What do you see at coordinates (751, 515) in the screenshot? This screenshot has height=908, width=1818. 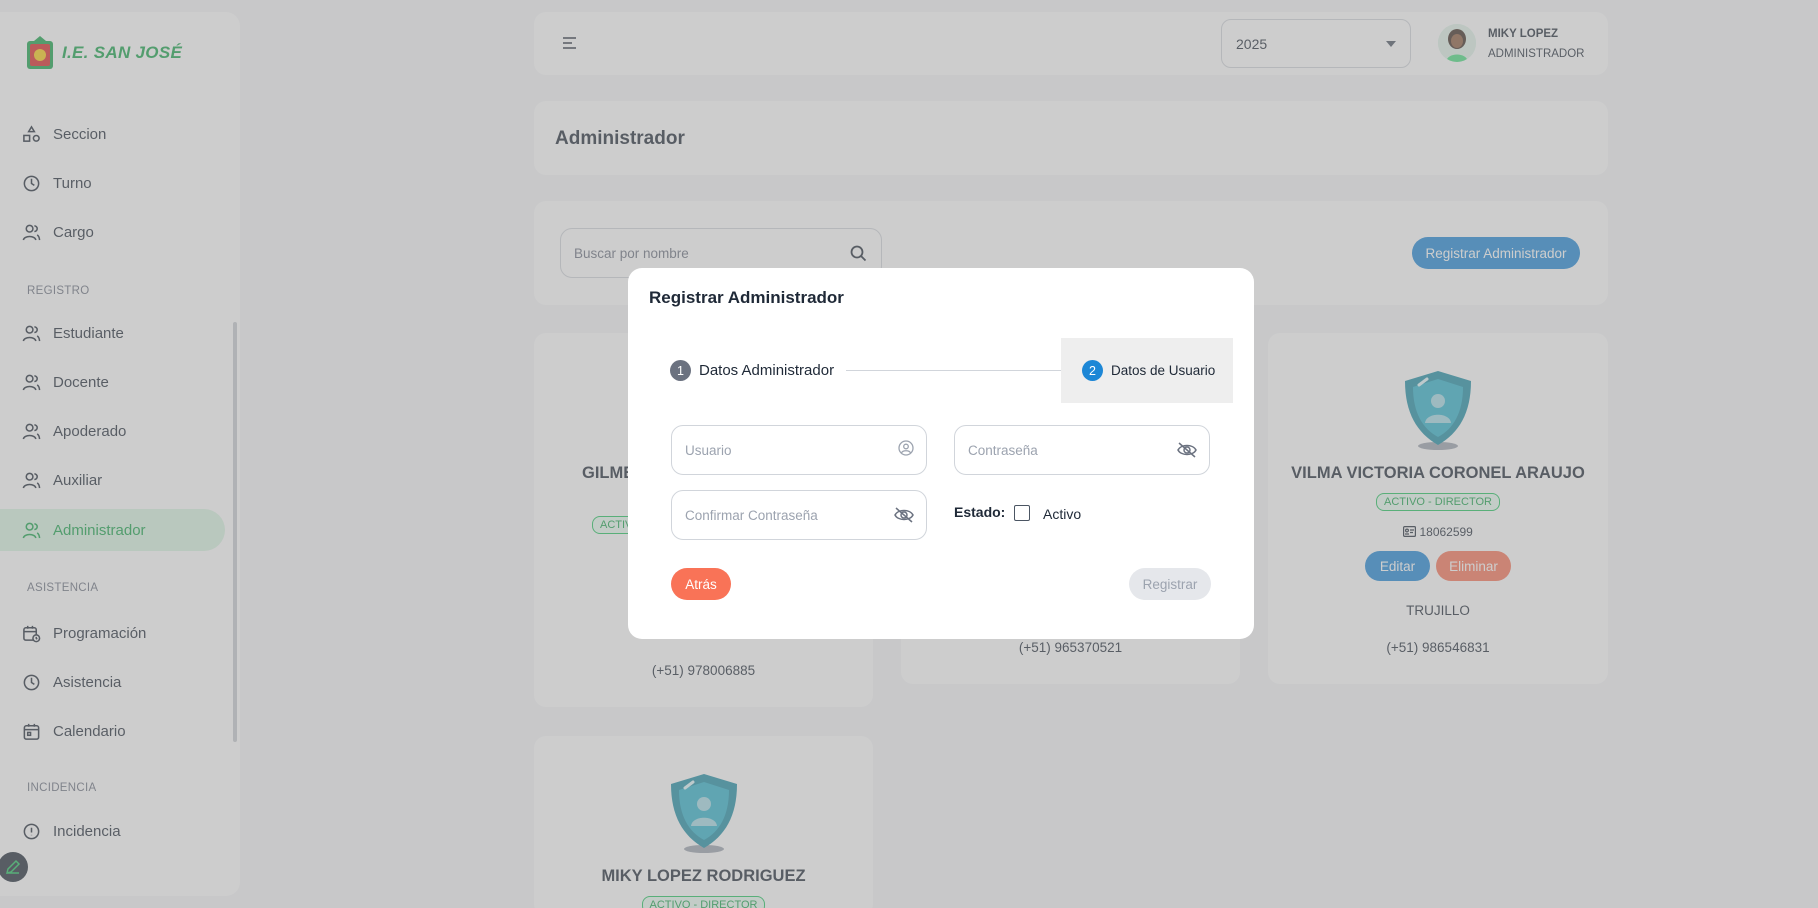 I see `confirm-placeholder: Confirmar Contraseña` at bounding box center [751, 515].